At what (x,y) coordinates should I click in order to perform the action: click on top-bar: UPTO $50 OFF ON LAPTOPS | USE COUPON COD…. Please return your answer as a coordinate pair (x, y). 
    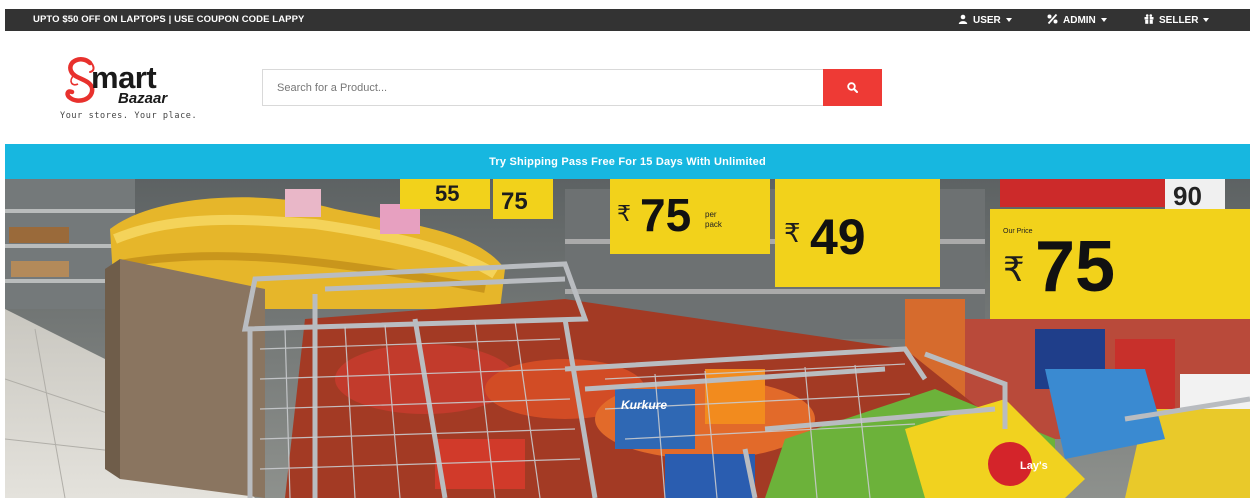
    Looking at the image, I should click on (627, 20).